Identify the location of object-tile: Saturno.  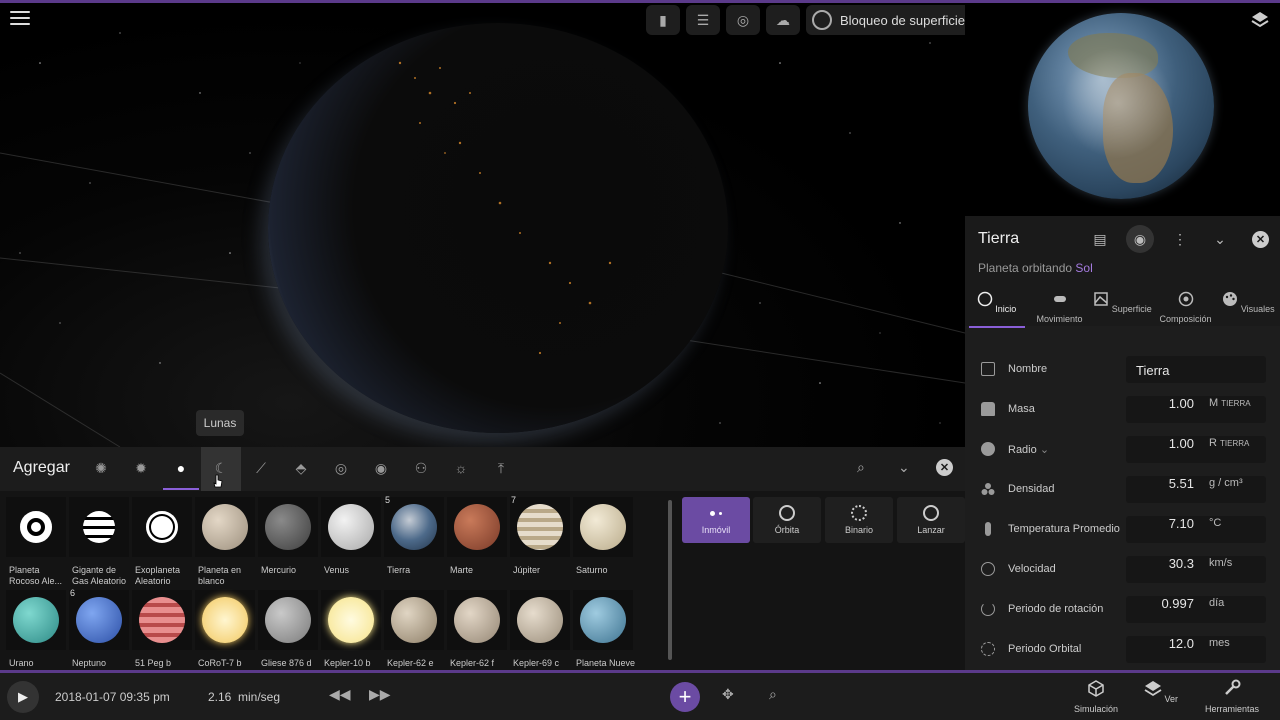
(603, 541).